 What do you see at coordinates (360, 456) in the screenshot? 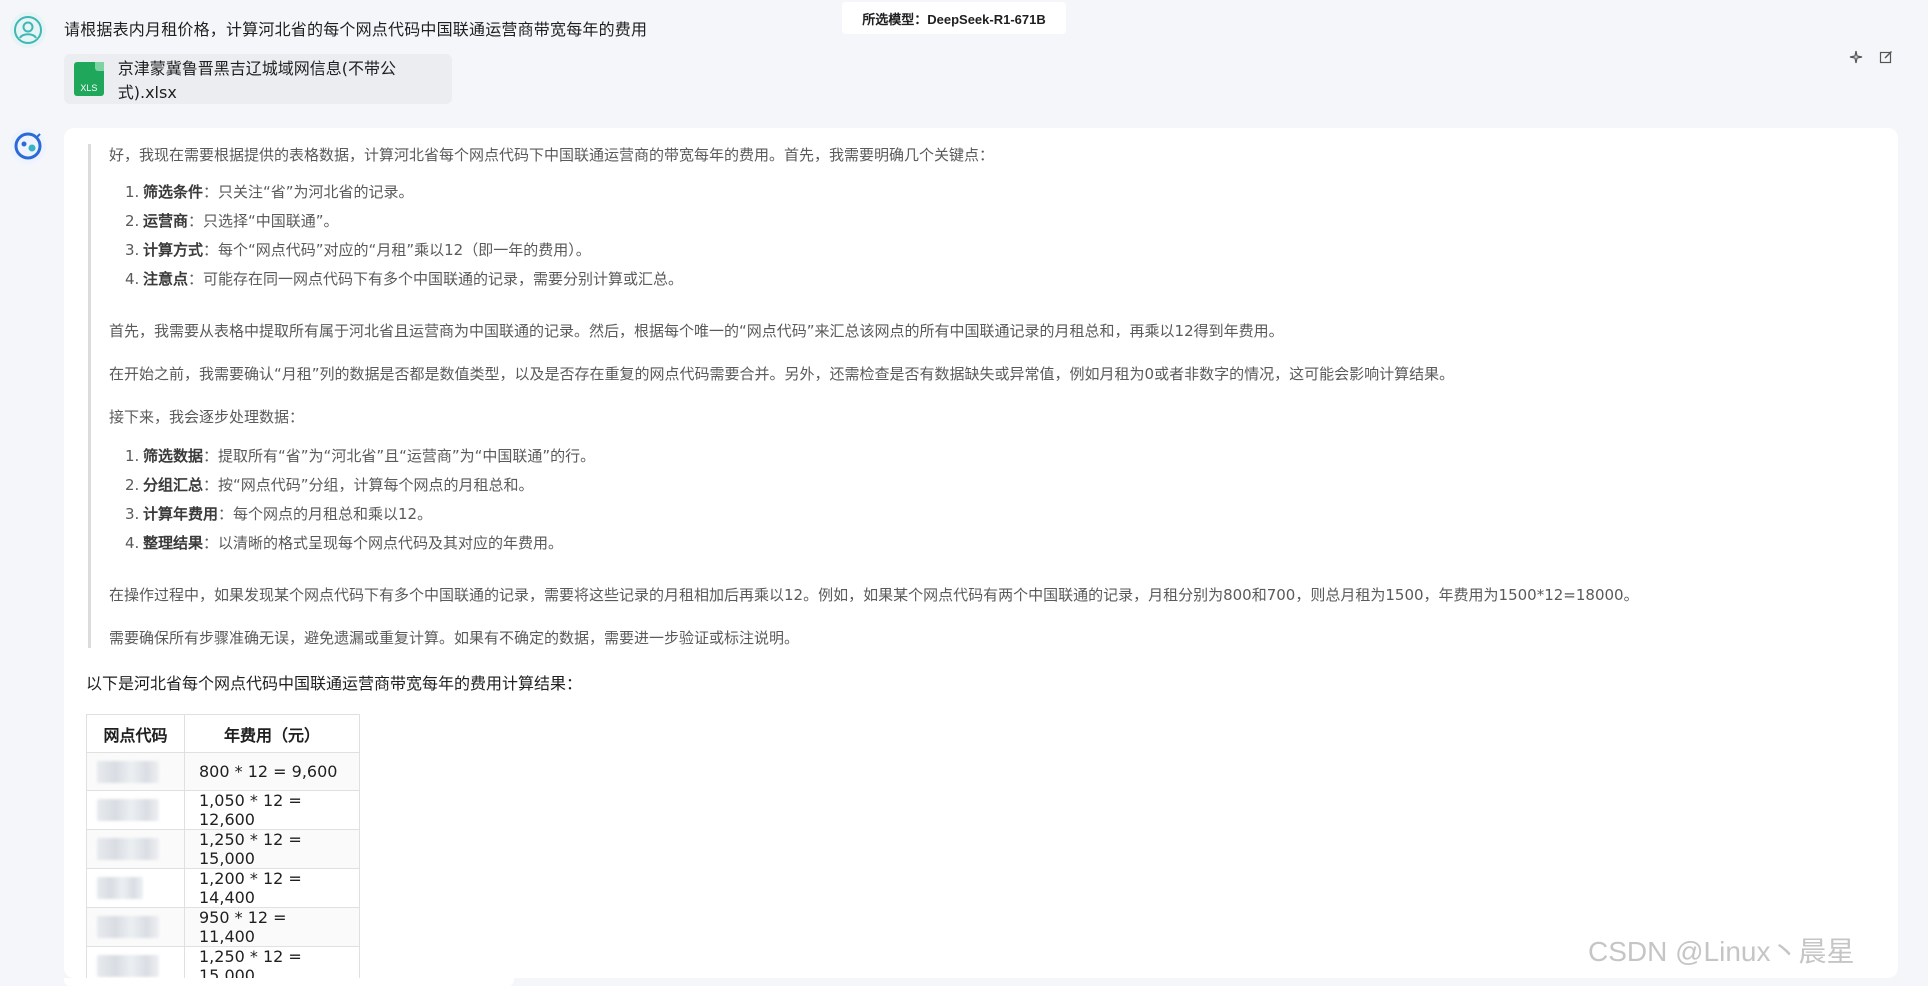
I see `list-item: 1. 筛选数据：提取所有“省”为“河北省”且“运营商”为“中国联通”的行。` at bounding box center [360, 456].